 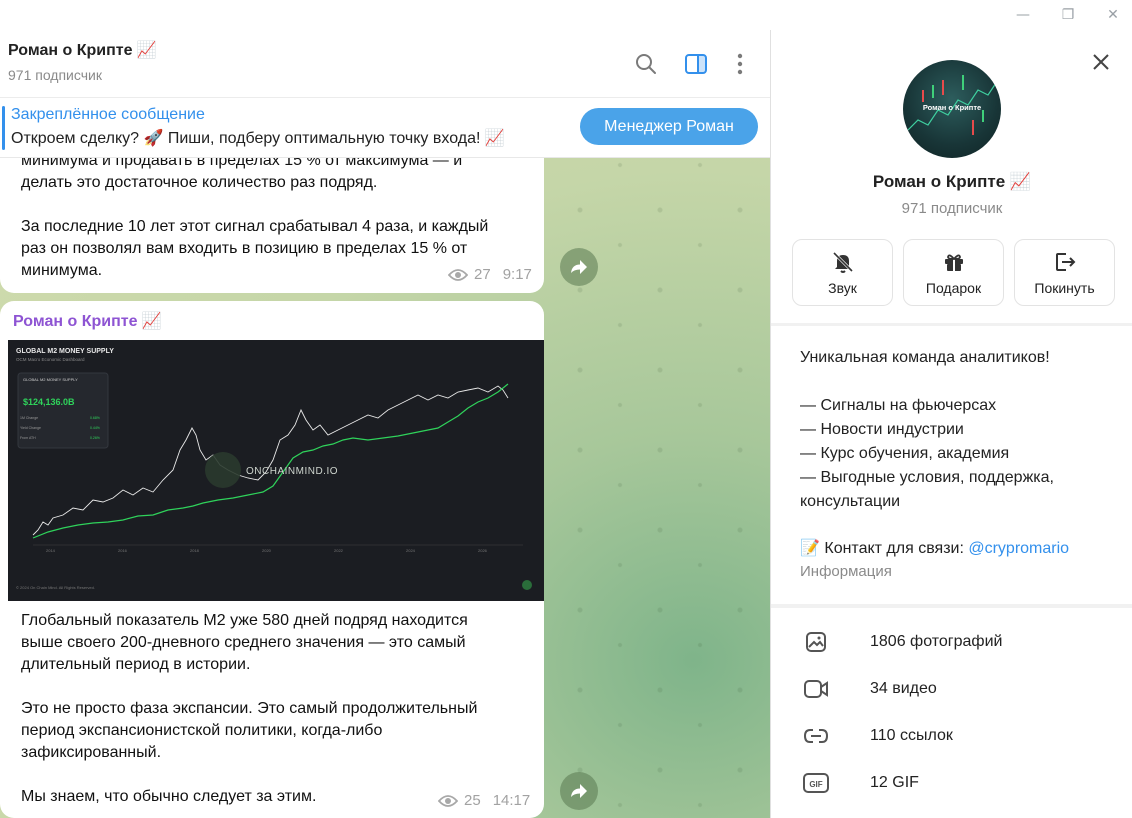 What do you see at coordinates (195, 550) in the screenshot?
I see `x-tick: 2018` at bounding box center [195, 550].